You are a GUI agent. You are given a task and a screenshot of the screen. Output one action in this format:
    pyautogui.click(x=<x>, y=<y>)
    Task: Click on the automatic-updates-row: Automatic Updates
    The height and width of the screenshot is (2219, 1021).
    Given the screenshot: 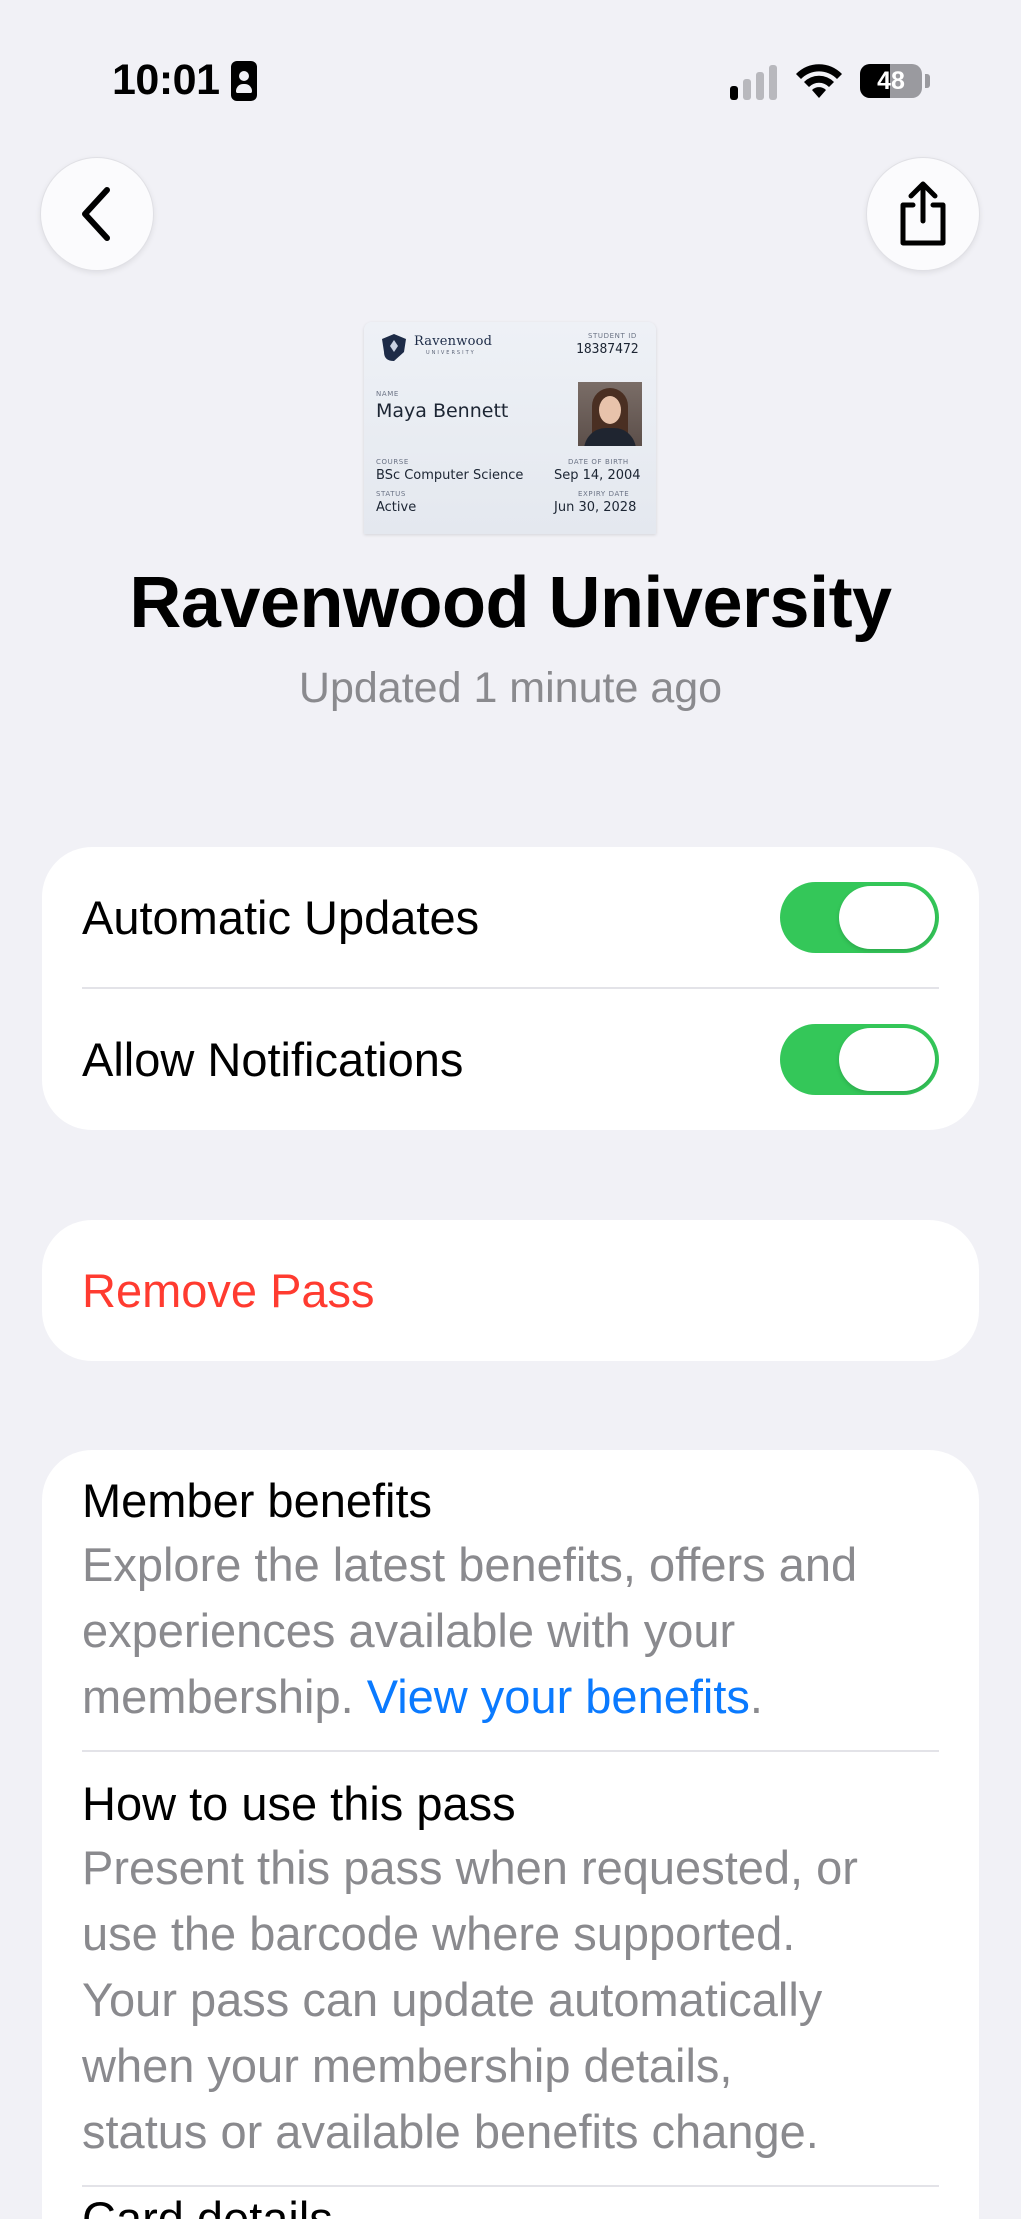 What is the action you would take?
    pyautogui.click(x=510, y=917)
    